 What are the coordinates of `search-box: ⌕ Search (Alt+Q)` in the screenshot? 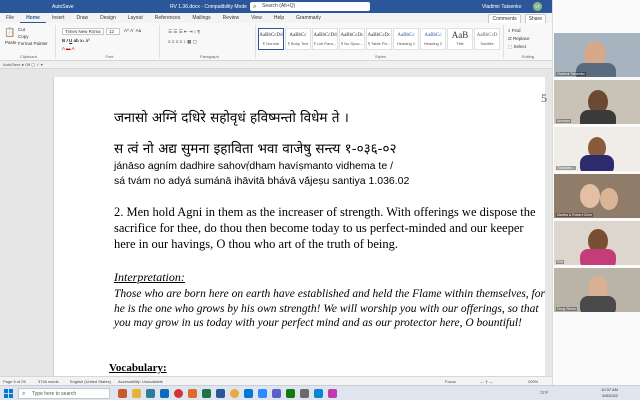 It's located at (310, 6).